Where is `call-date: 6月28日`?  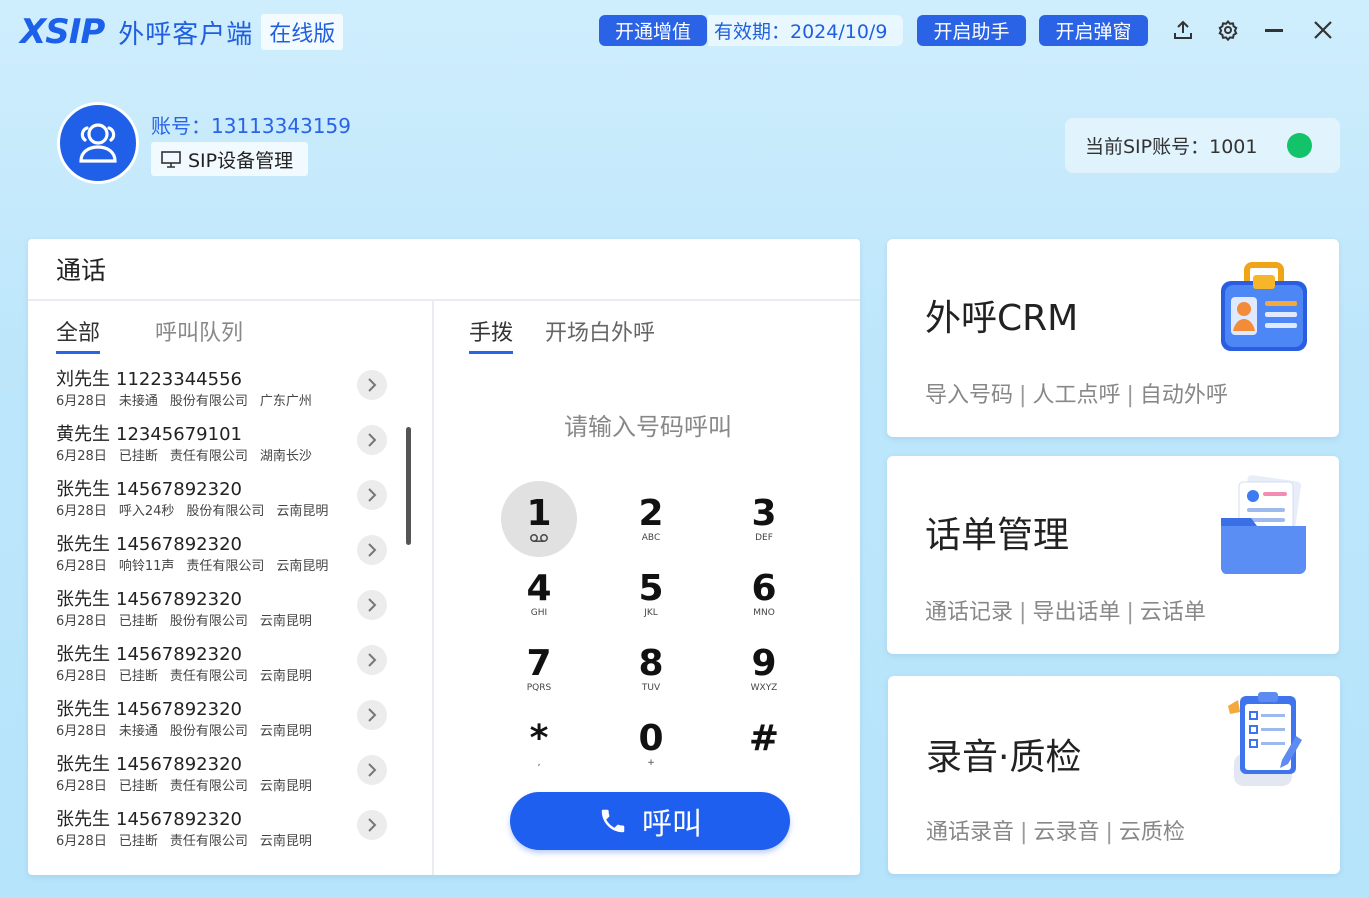
call-date: 6月28日 is located at coordinates (81, 786).